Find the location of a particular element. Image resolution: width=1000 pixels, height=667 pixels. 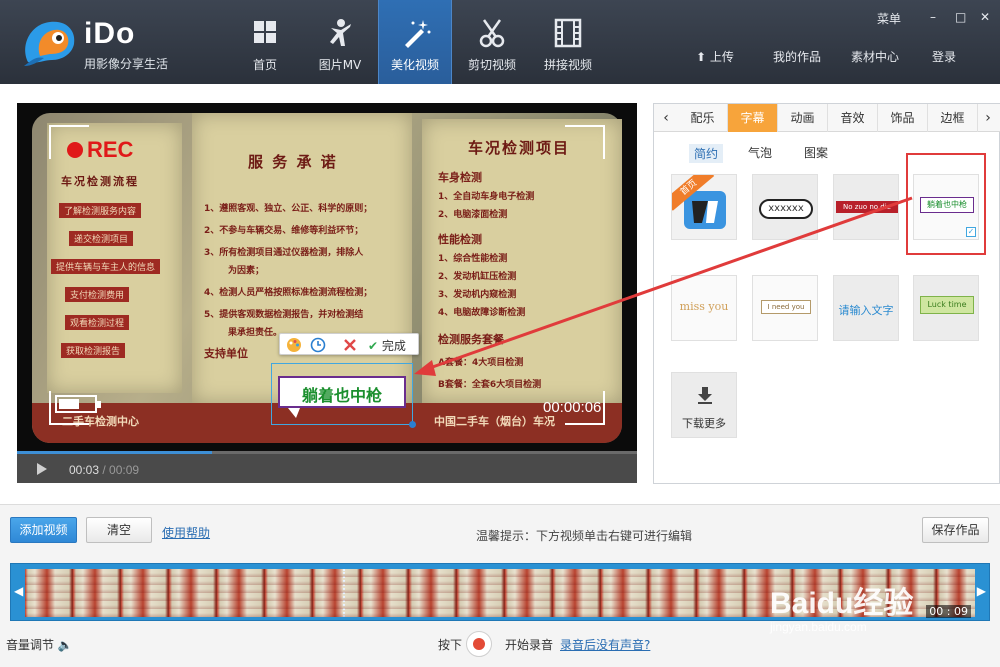

add-video-button: 添加视频 is located at coordinates (43, 530).